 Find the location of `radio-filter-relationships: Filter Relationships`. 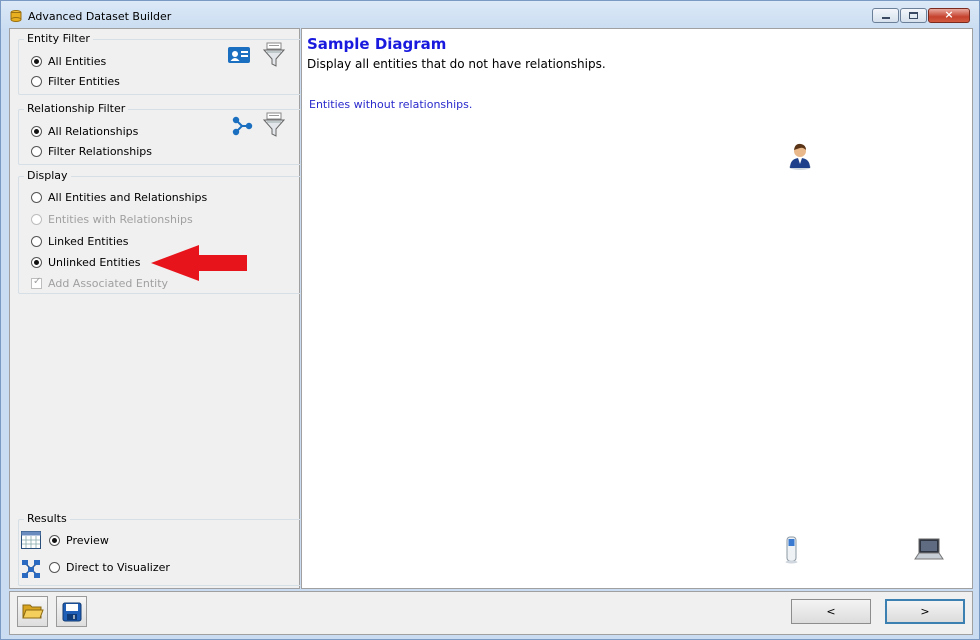

radio-filter-relationships: Filter Relationships is located at coordinates (91, 151).